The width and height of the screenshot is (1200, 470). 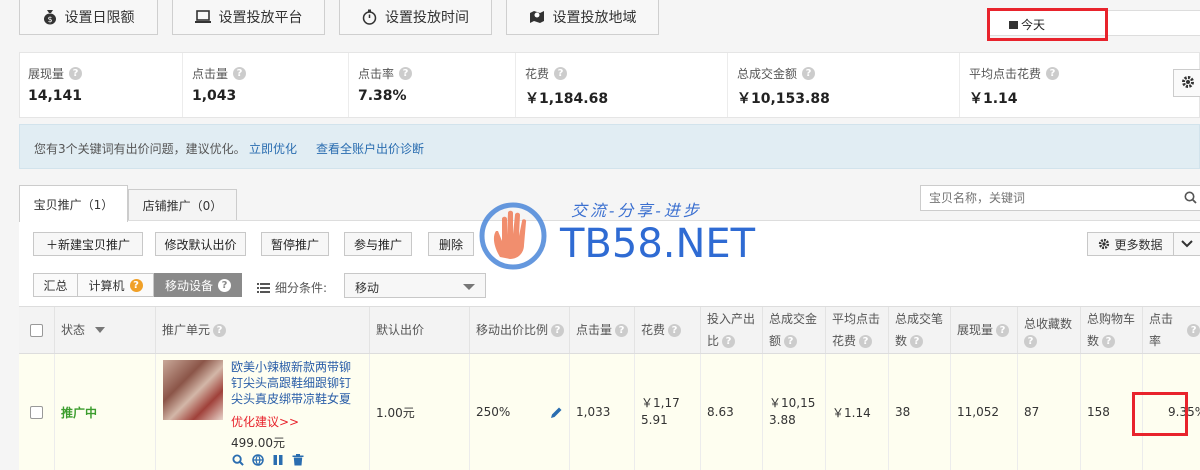 I want to click on row-default-bid: 1.00元, so click(x=420, y=412).